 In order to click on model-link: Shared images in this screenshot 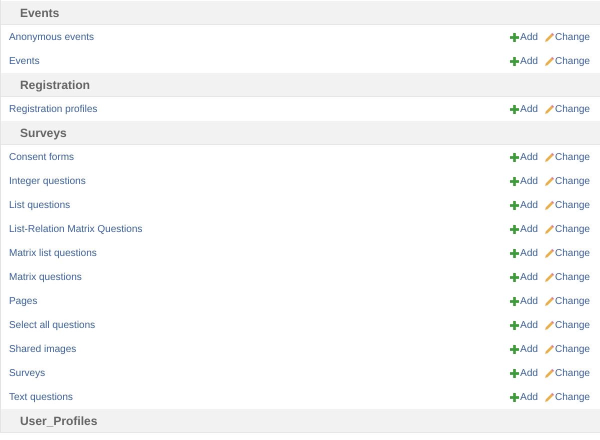, I will do `click(42, 349)`.